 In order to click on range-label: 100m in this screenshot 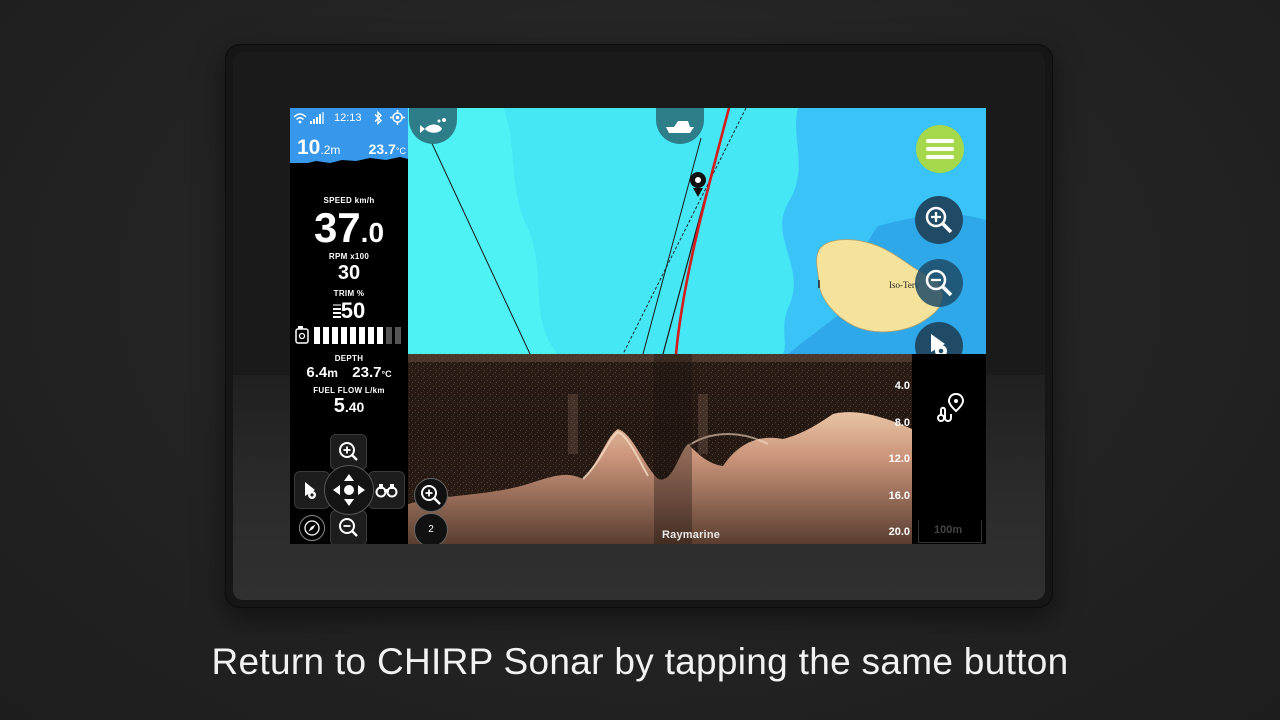, I will do `click(948, 530)`.